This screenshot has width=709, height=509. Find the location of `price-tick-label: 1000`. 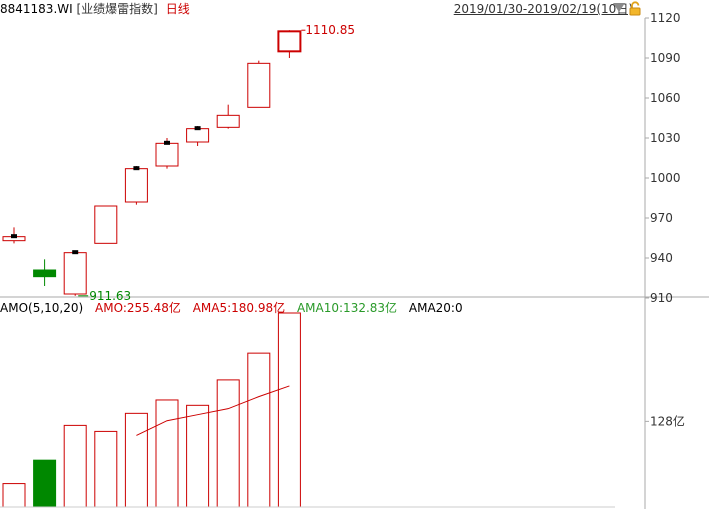

price-tick-label: 1000 is located at coordinates (665, 178).